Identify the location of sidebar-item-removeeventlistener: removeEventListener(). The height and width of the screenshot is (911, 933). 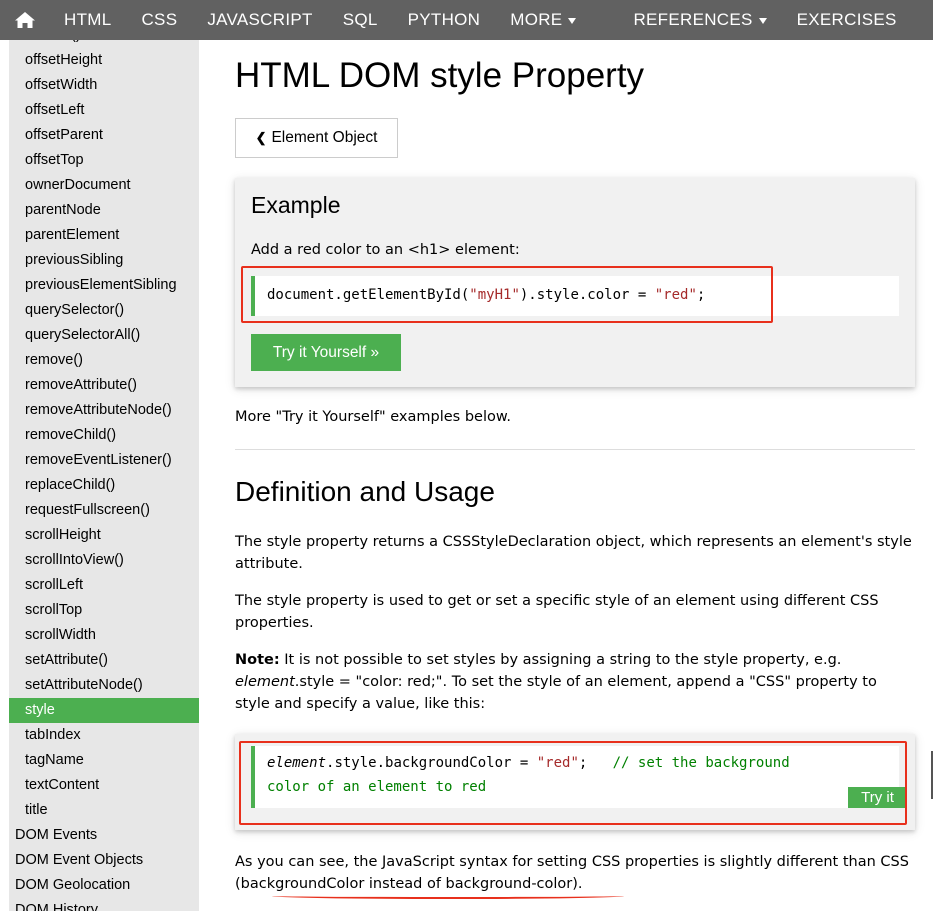
(104, 460).